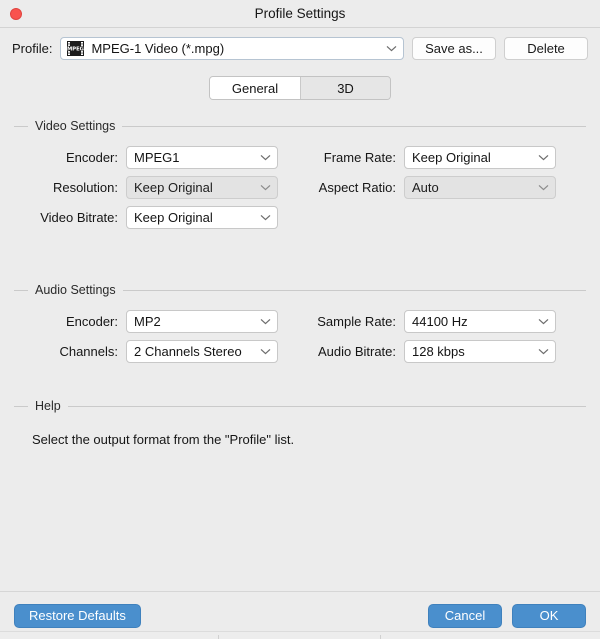 The image size is (600, 639). Describe the element at coordinates (440, 321) in the screenshot. I see `sample-rate-value: 44100 Hz` at that location.